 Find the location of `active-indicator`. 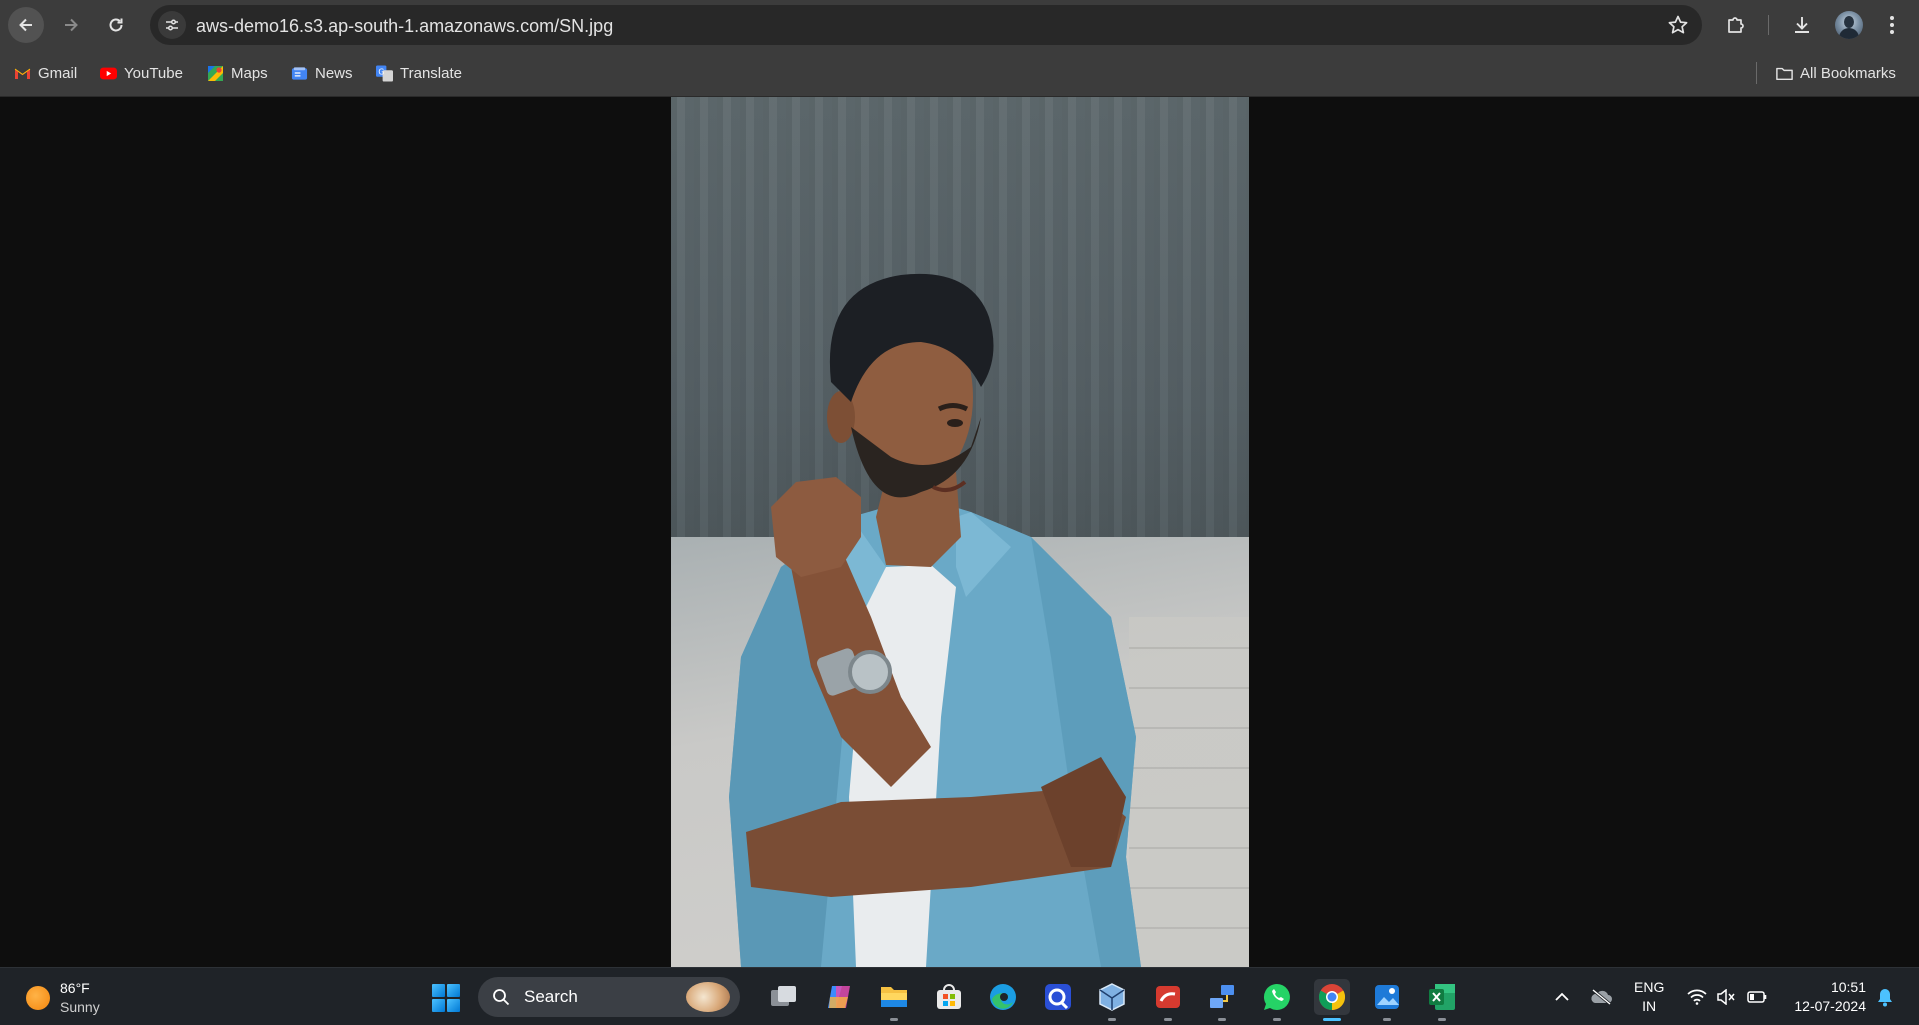

active-indicator is located at coordinates (1332, 1019).